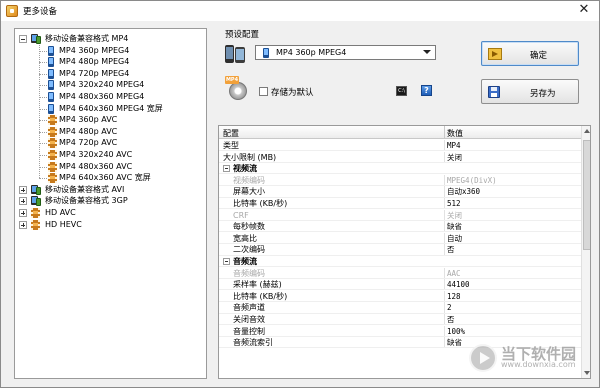 The width and height of the screenshot is (600, 388). Describe the element at coordinates (242, 35) in the screenshot. I see `preset-section-label: 预设配置` at that location.